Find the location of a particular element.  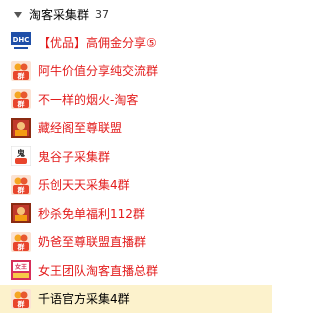

group-list-item: 群 阿牛价值分享纯交流群 is located at coordinates (136, 71).